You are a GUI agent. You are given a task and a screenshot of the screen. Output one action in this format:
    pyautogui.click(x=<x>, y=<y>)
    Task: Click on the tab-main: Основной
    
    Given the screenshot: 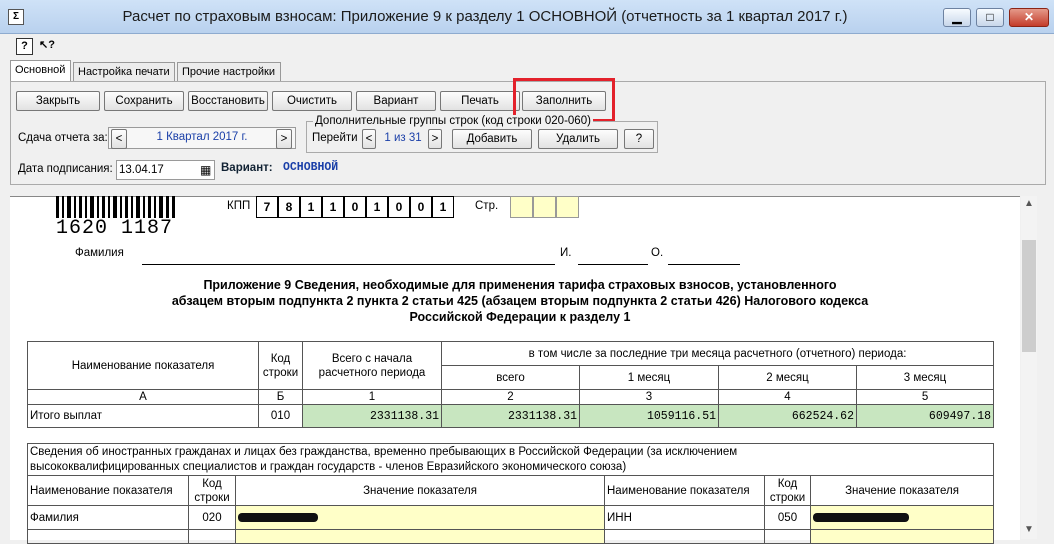 What is the action you would take?
    pyautogui.click(x=40, y=70)
    